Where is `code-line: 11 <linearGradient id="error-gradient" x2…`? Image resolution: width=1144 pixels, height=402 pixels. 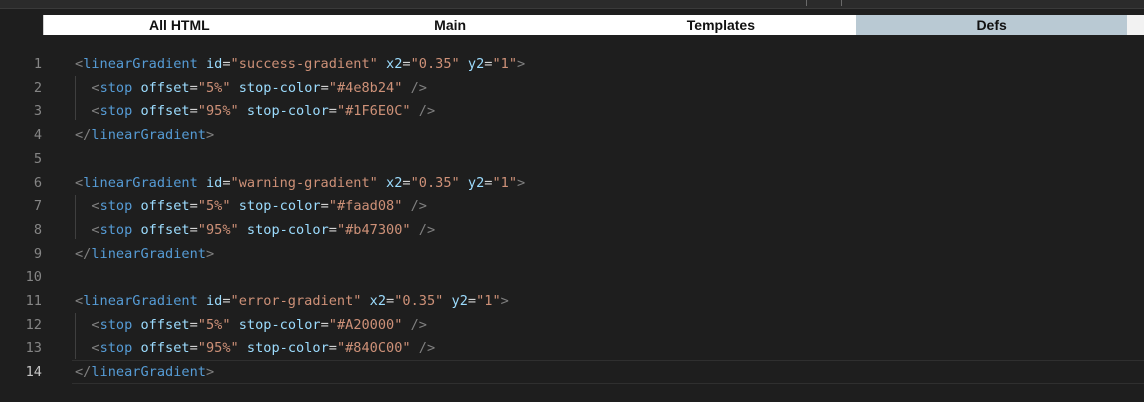
code-line: 11 <linearGradient id="error-gradient" x2… is located at coordinates (572, 301).